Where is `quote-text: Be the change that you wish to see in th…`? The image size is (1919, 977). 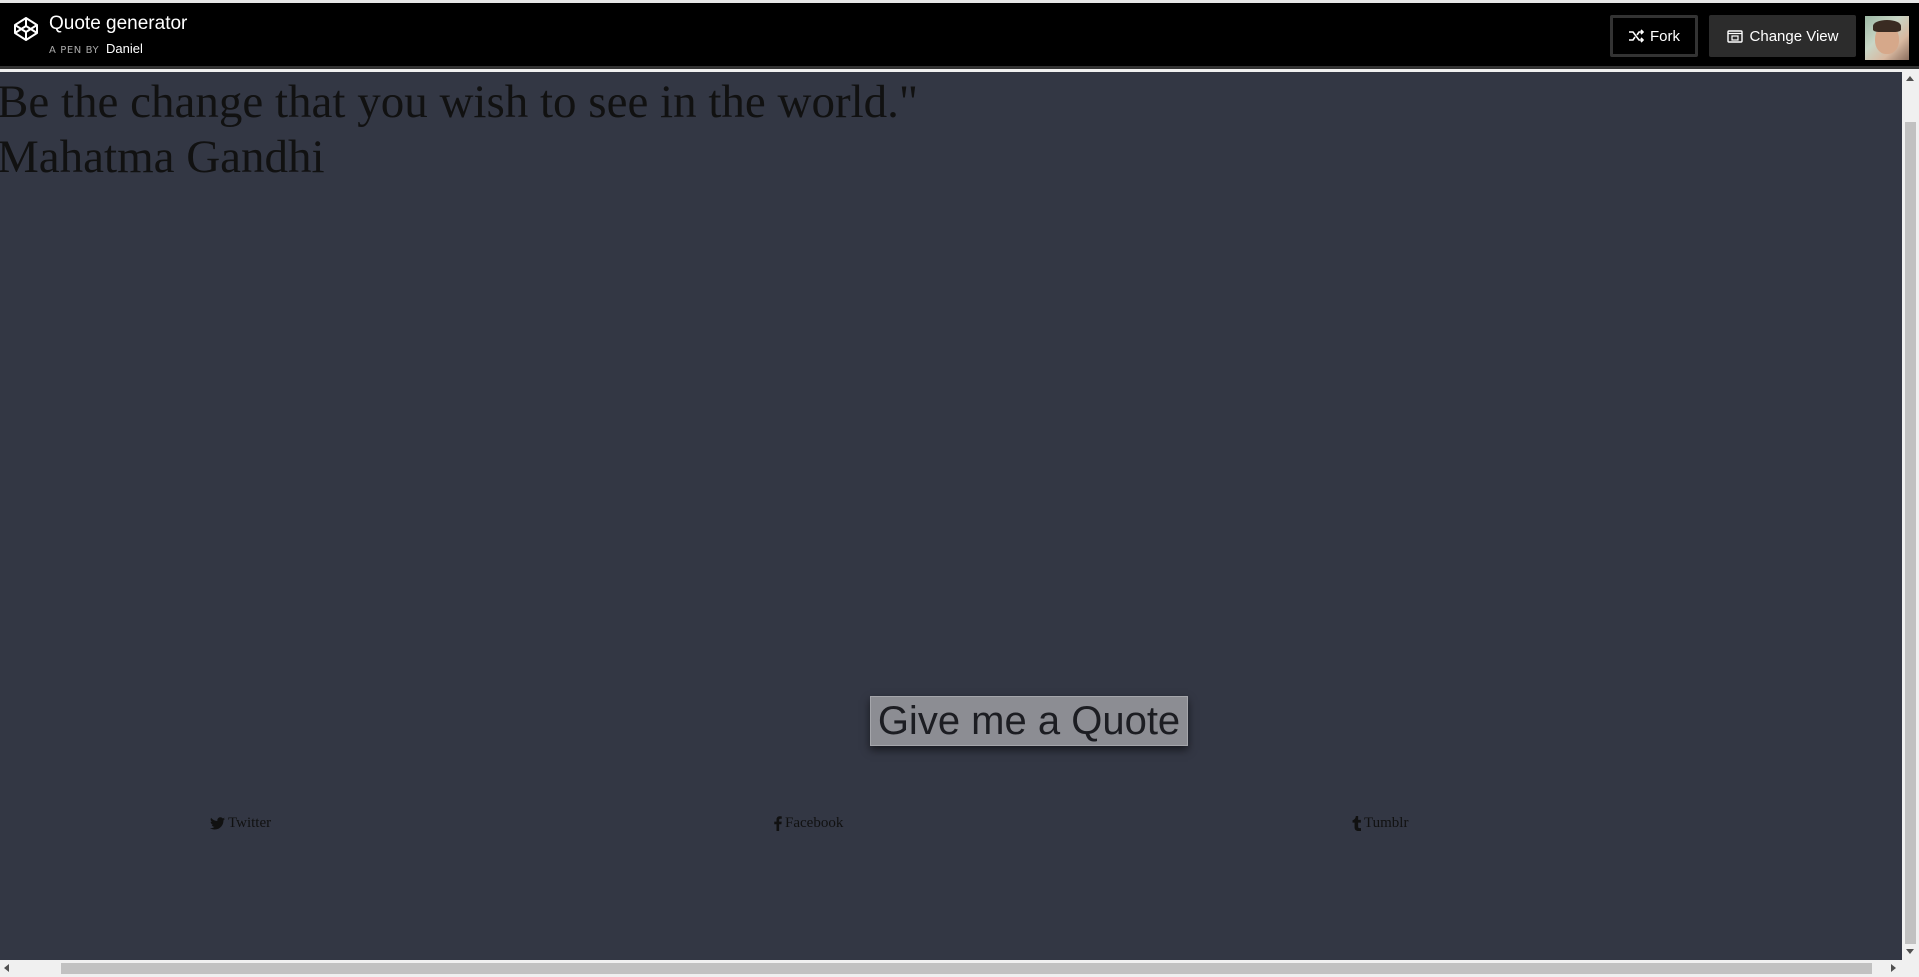 quote-text: Be the change that you wish to see in th… is located at coordinates (459, 102).